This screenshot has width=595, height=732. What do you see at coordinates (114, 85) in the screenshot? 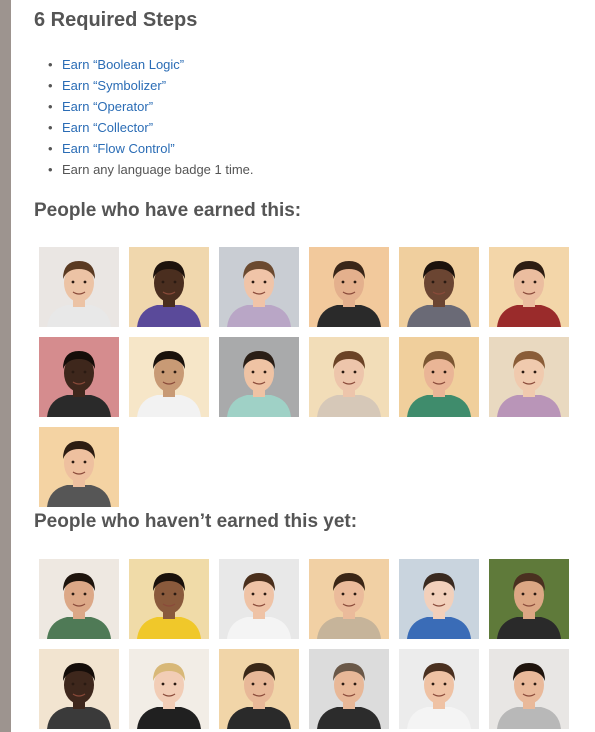
I see `step-link-symbolizer: Earn “Symbolizer”` at bounding box center [114, 85].